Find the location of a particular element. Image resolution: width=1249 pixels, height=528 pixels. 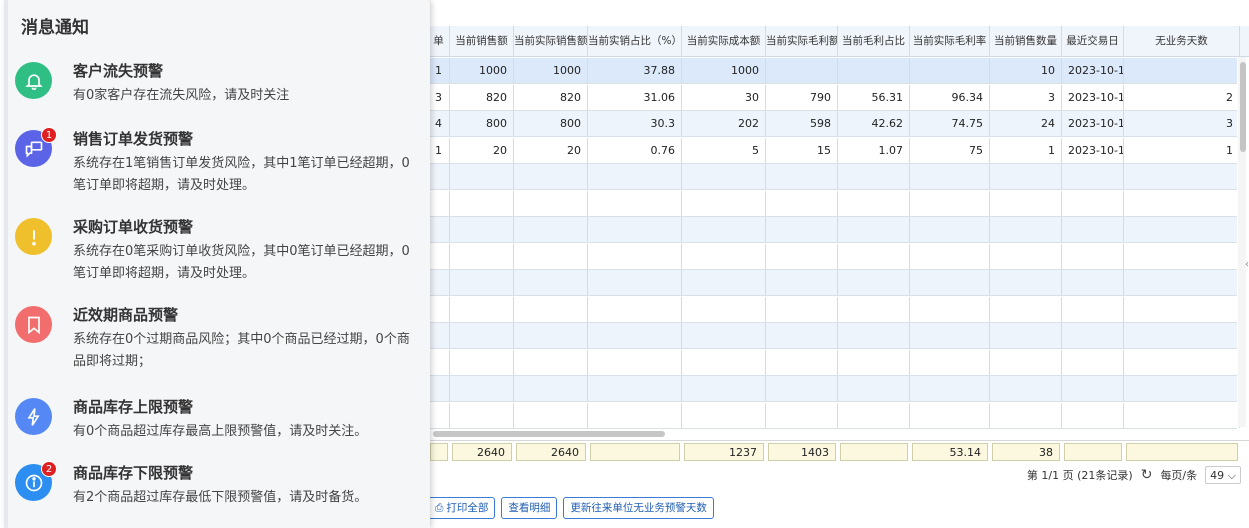

table-cell: 3 is located at coordinates (1026, 97).